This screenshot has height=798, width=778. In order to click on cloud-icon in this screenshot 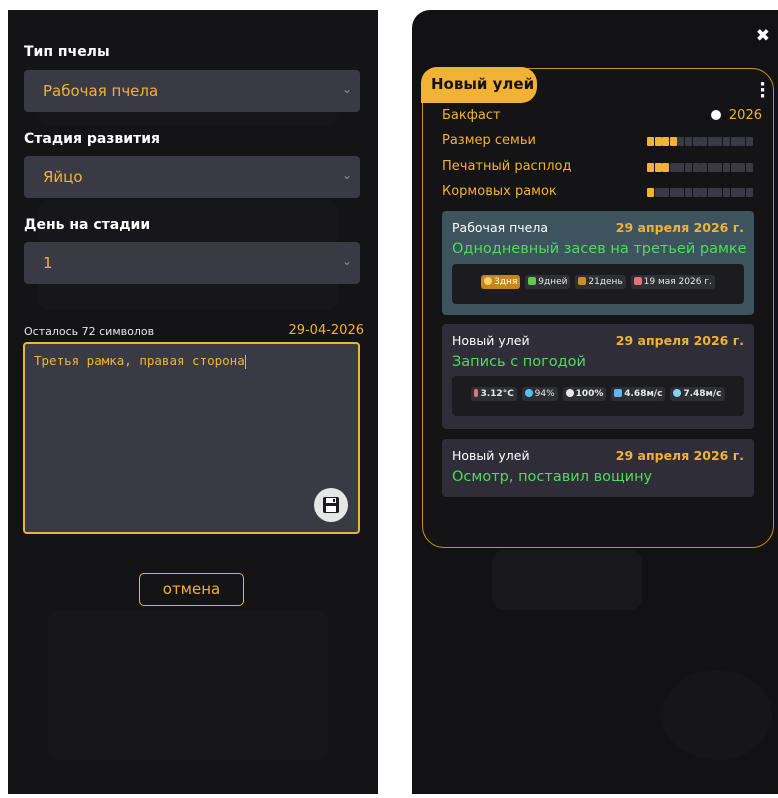, I will do `click(569, 393)`.